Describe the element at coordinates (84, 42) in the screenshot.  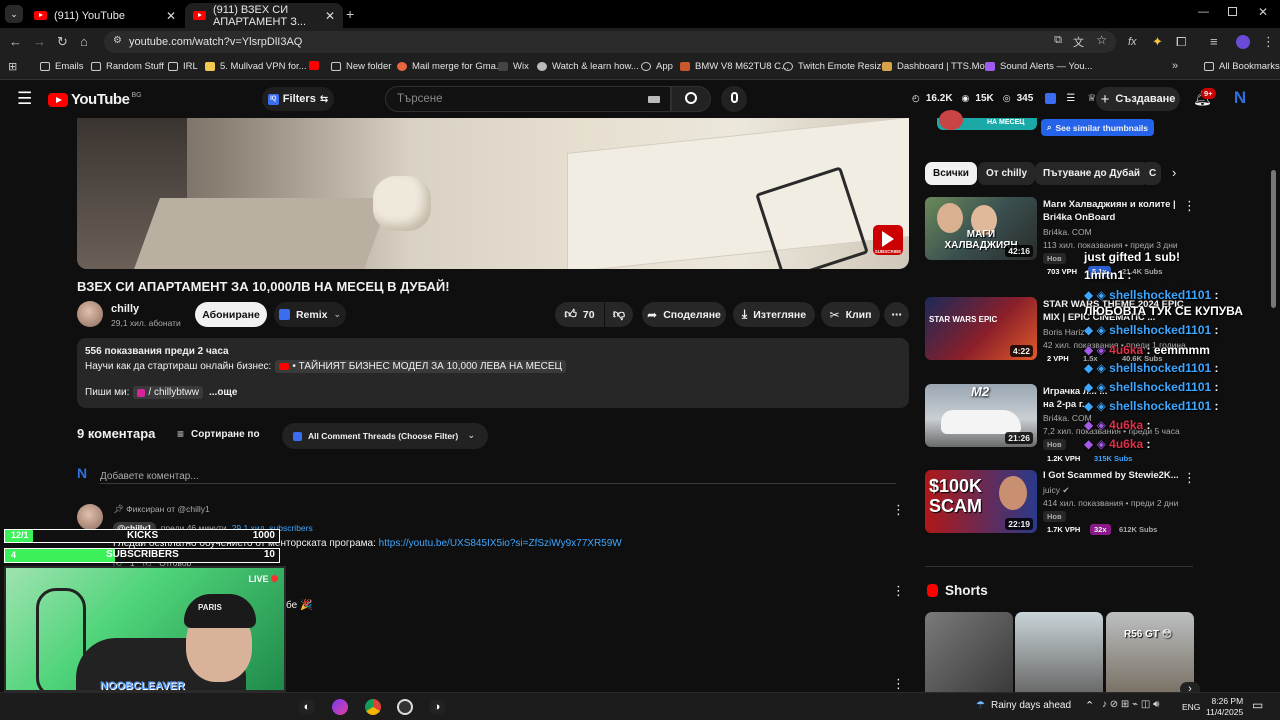
I see `home-icon: ⌂` at that location.